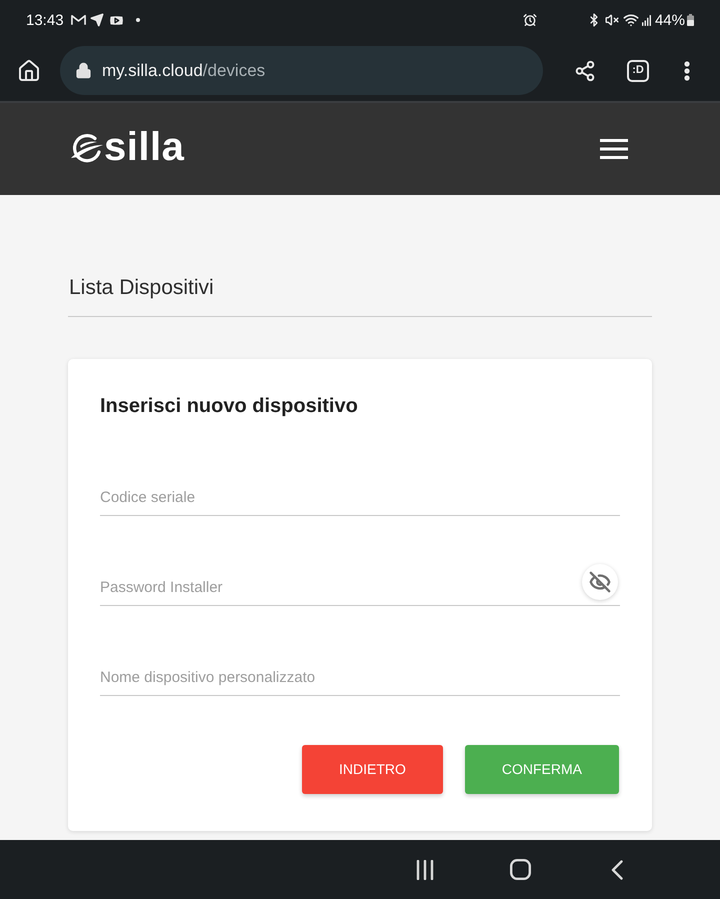  I want to click on share-button, so click(585, 70).